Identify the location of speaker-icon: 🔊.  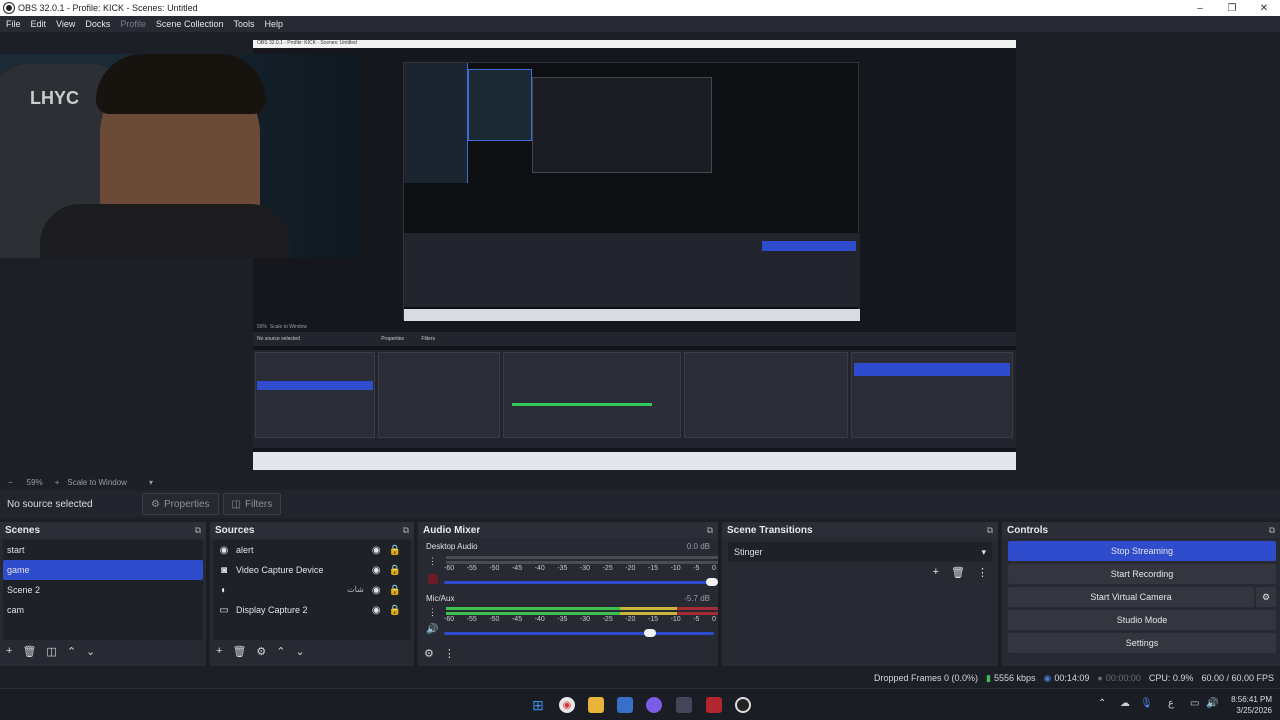
(432, 629).